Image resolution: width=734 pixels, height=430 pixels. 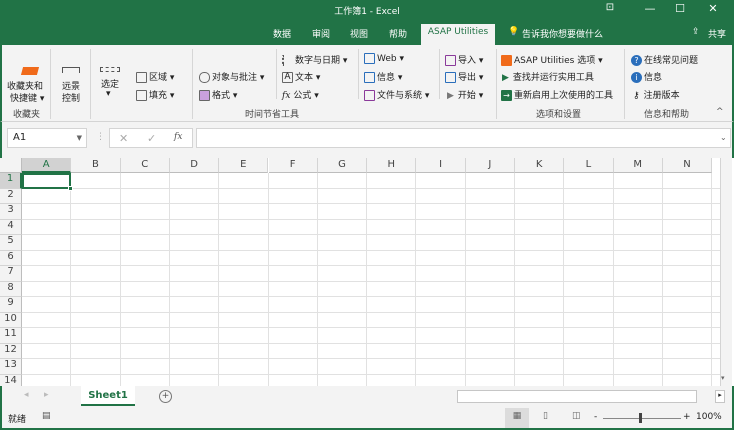 I want to click on text-button: A 文本 ▾, so click(x=301, y=76).